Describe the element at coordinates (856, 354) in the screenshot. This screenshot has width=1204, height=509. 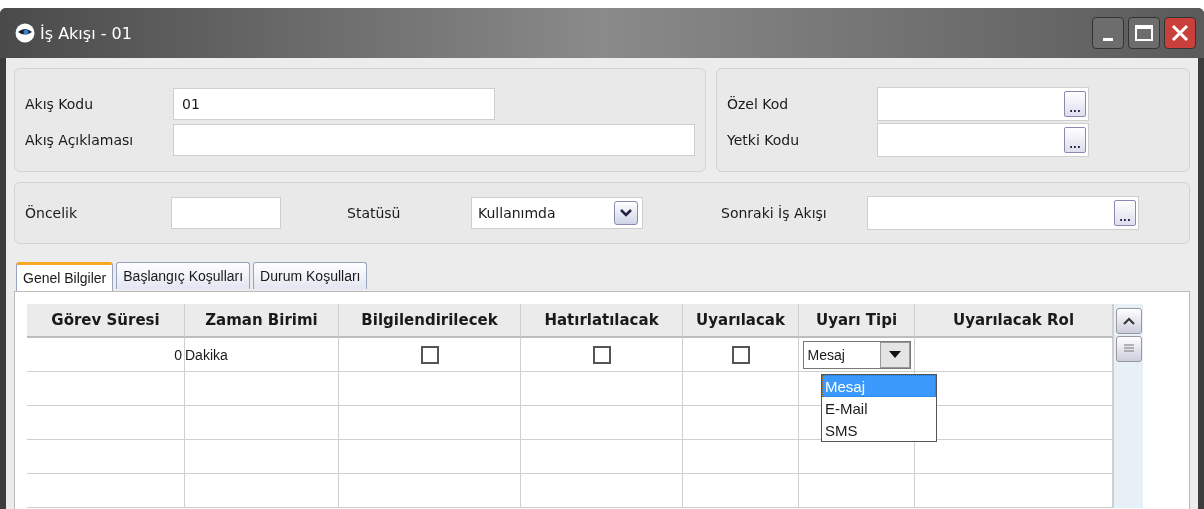
I see `warning-type-dropdown: Mesaj` at that location.